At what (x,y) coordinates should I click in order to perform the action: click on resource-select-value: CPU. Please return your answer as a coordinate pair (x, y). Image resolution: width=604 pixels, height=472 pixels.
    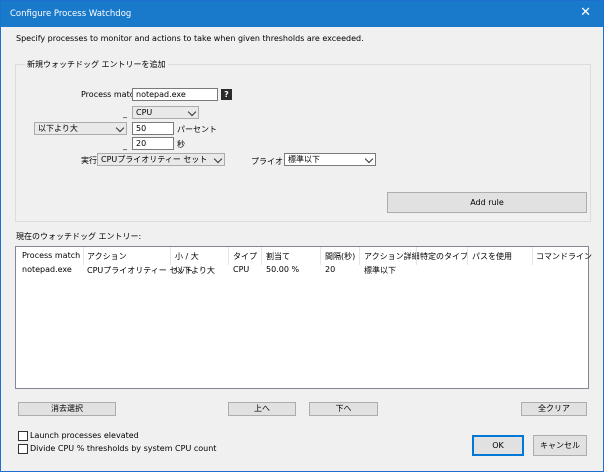
    Looking at the image, I should click on (144, 112).